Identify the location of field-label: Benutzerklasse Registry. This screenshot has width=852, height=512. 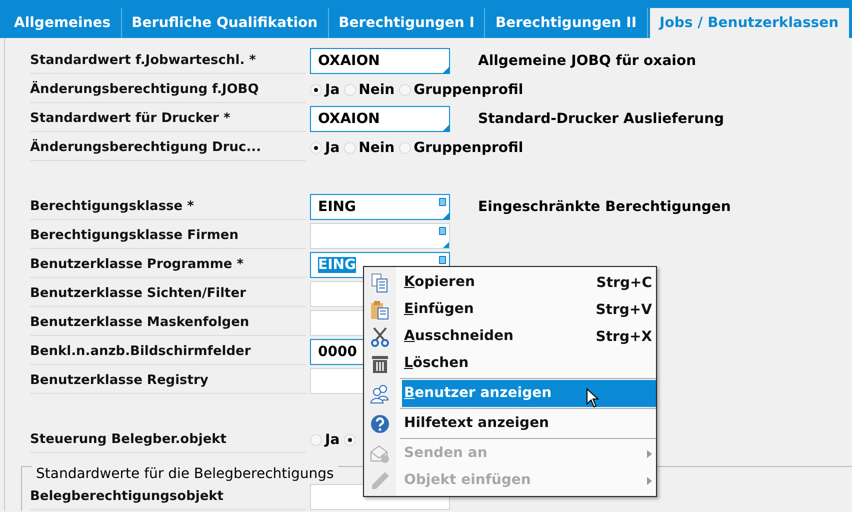
(168, 380).